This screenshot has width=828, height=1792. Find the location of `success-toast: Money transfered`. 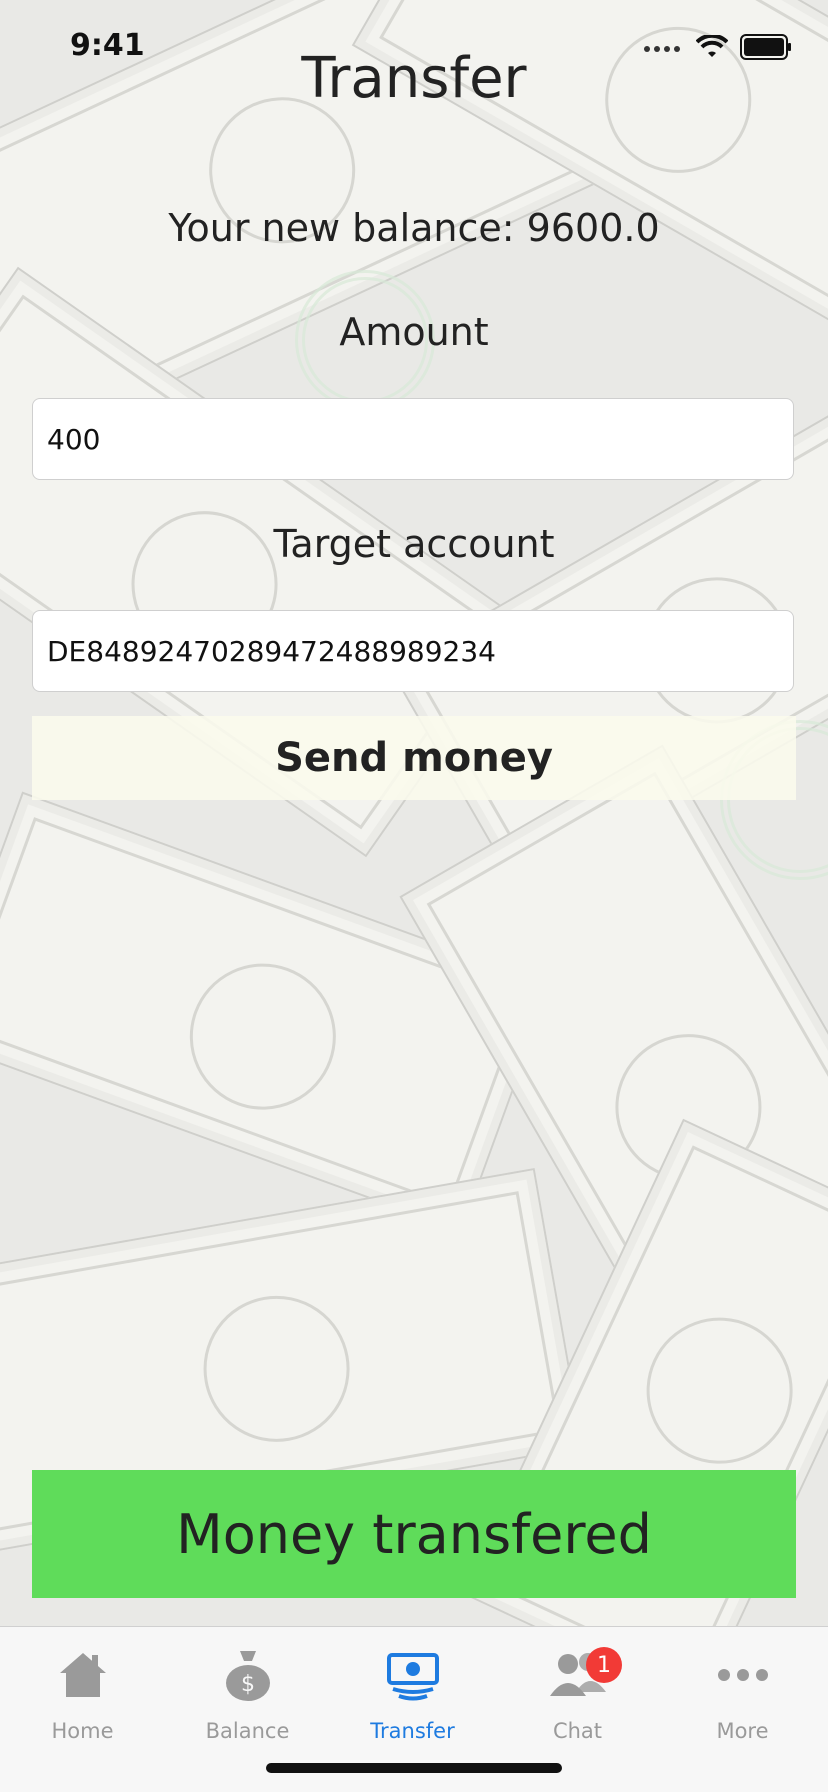

success-toast: Money transfered is located at coordinates (414, 1534).